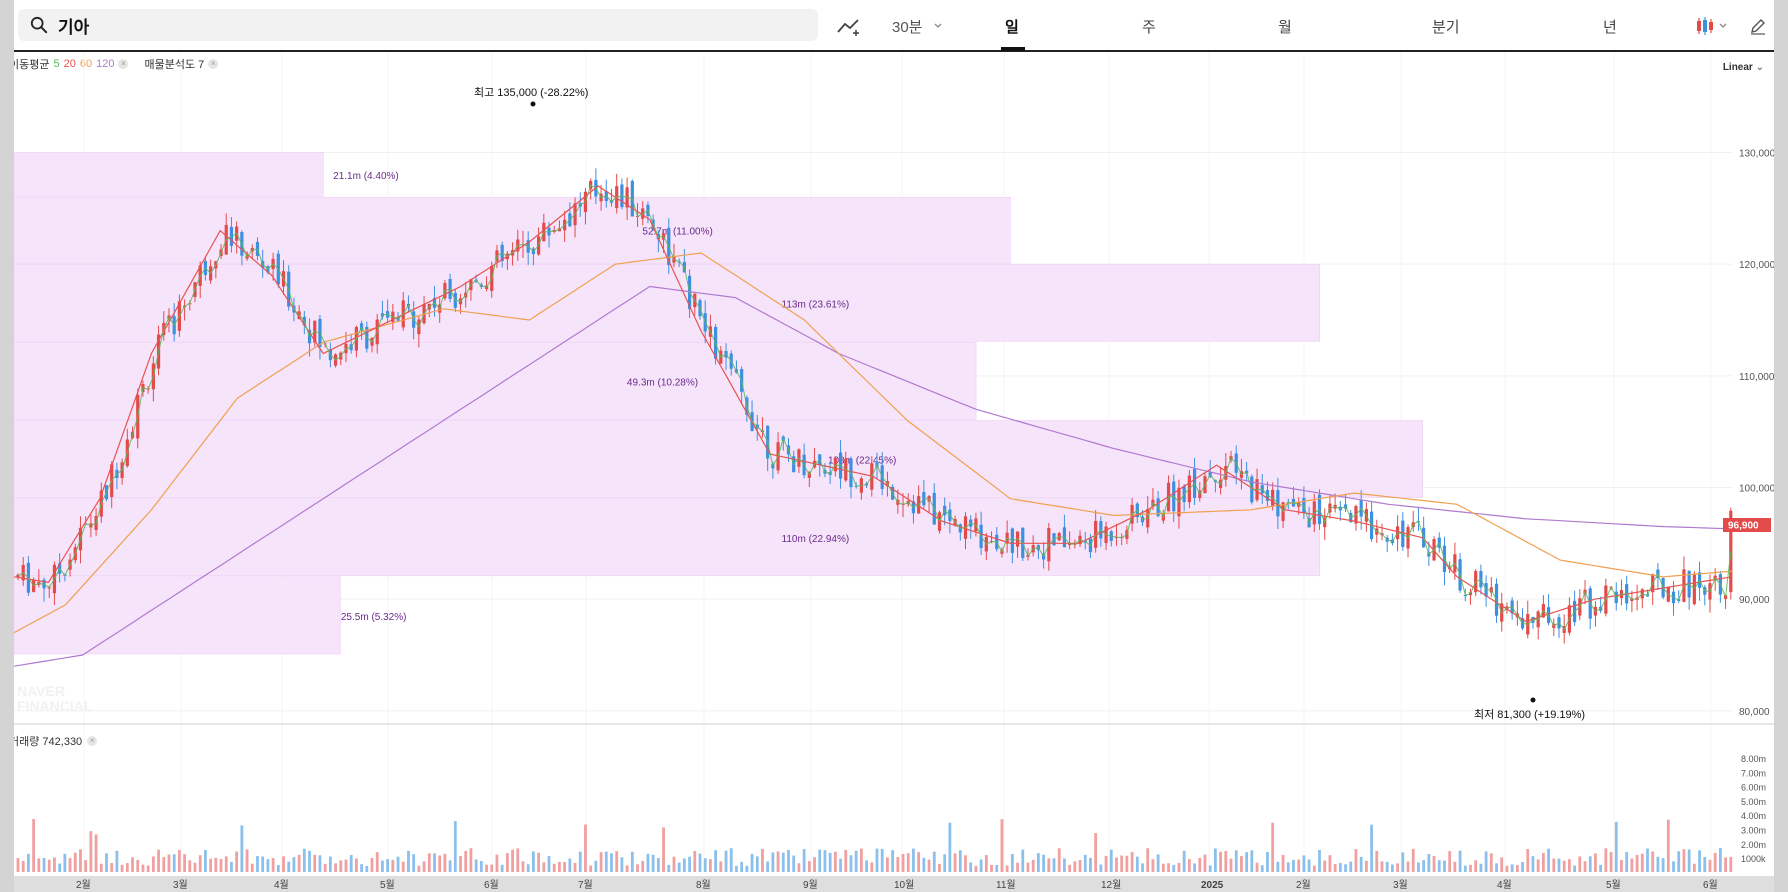  Describe the element at coordinates (1533, 700) in the screenshot. I see `low-marker` at that location.